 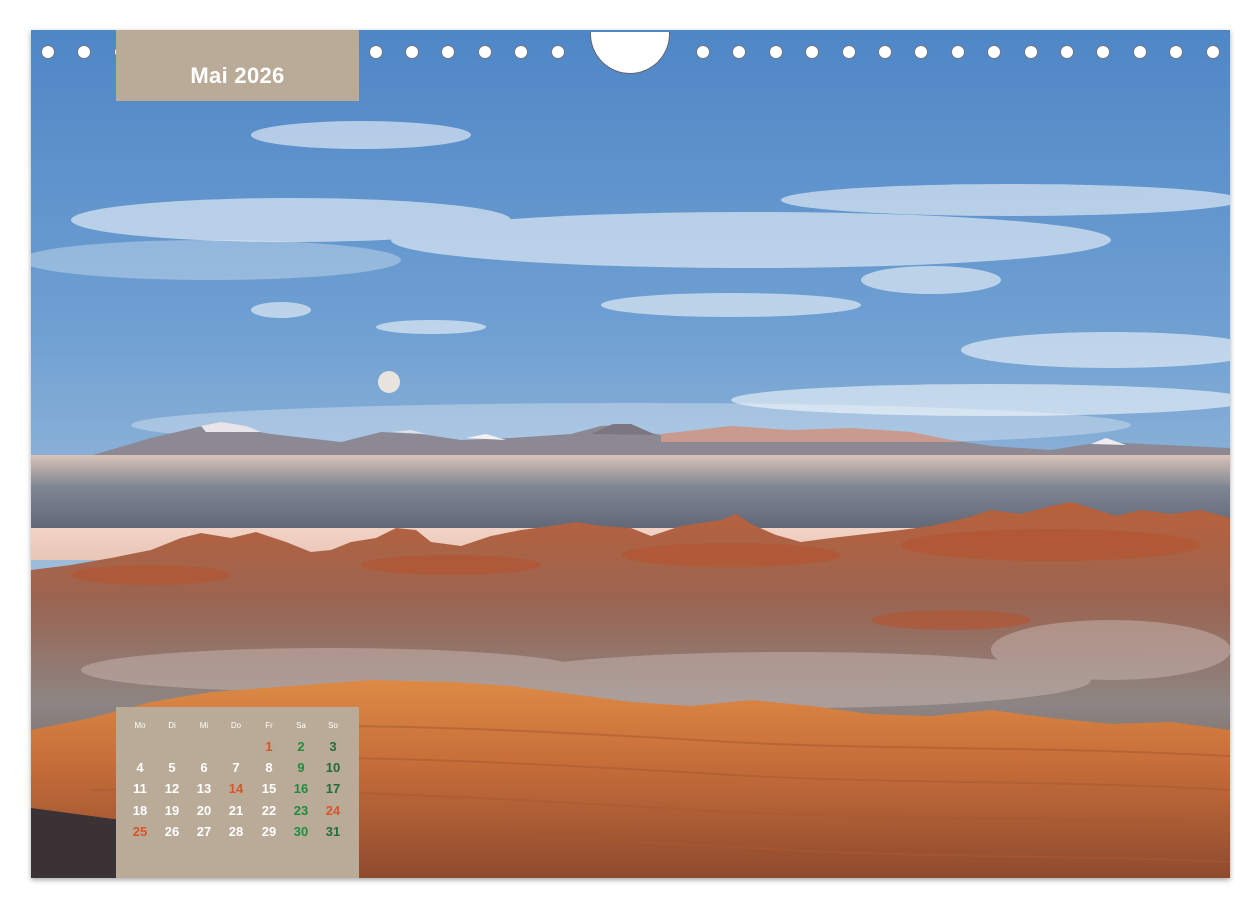 I want to click on calendar-day: 15, so click(x=269, y=788).